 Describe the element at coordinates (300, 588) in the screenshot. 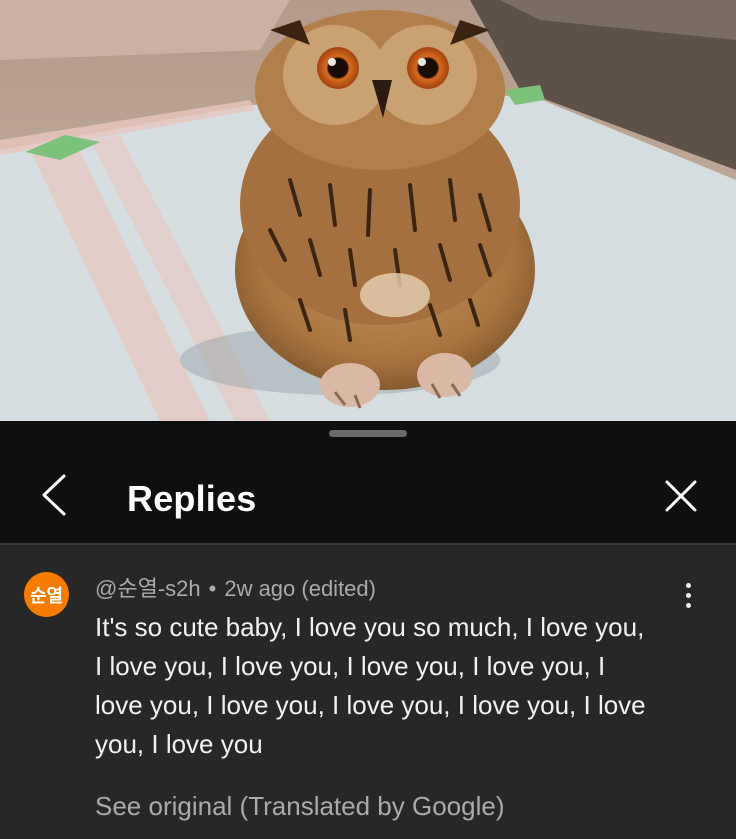

I see `comment-timestamp: 2w ago (edited)` at that location.